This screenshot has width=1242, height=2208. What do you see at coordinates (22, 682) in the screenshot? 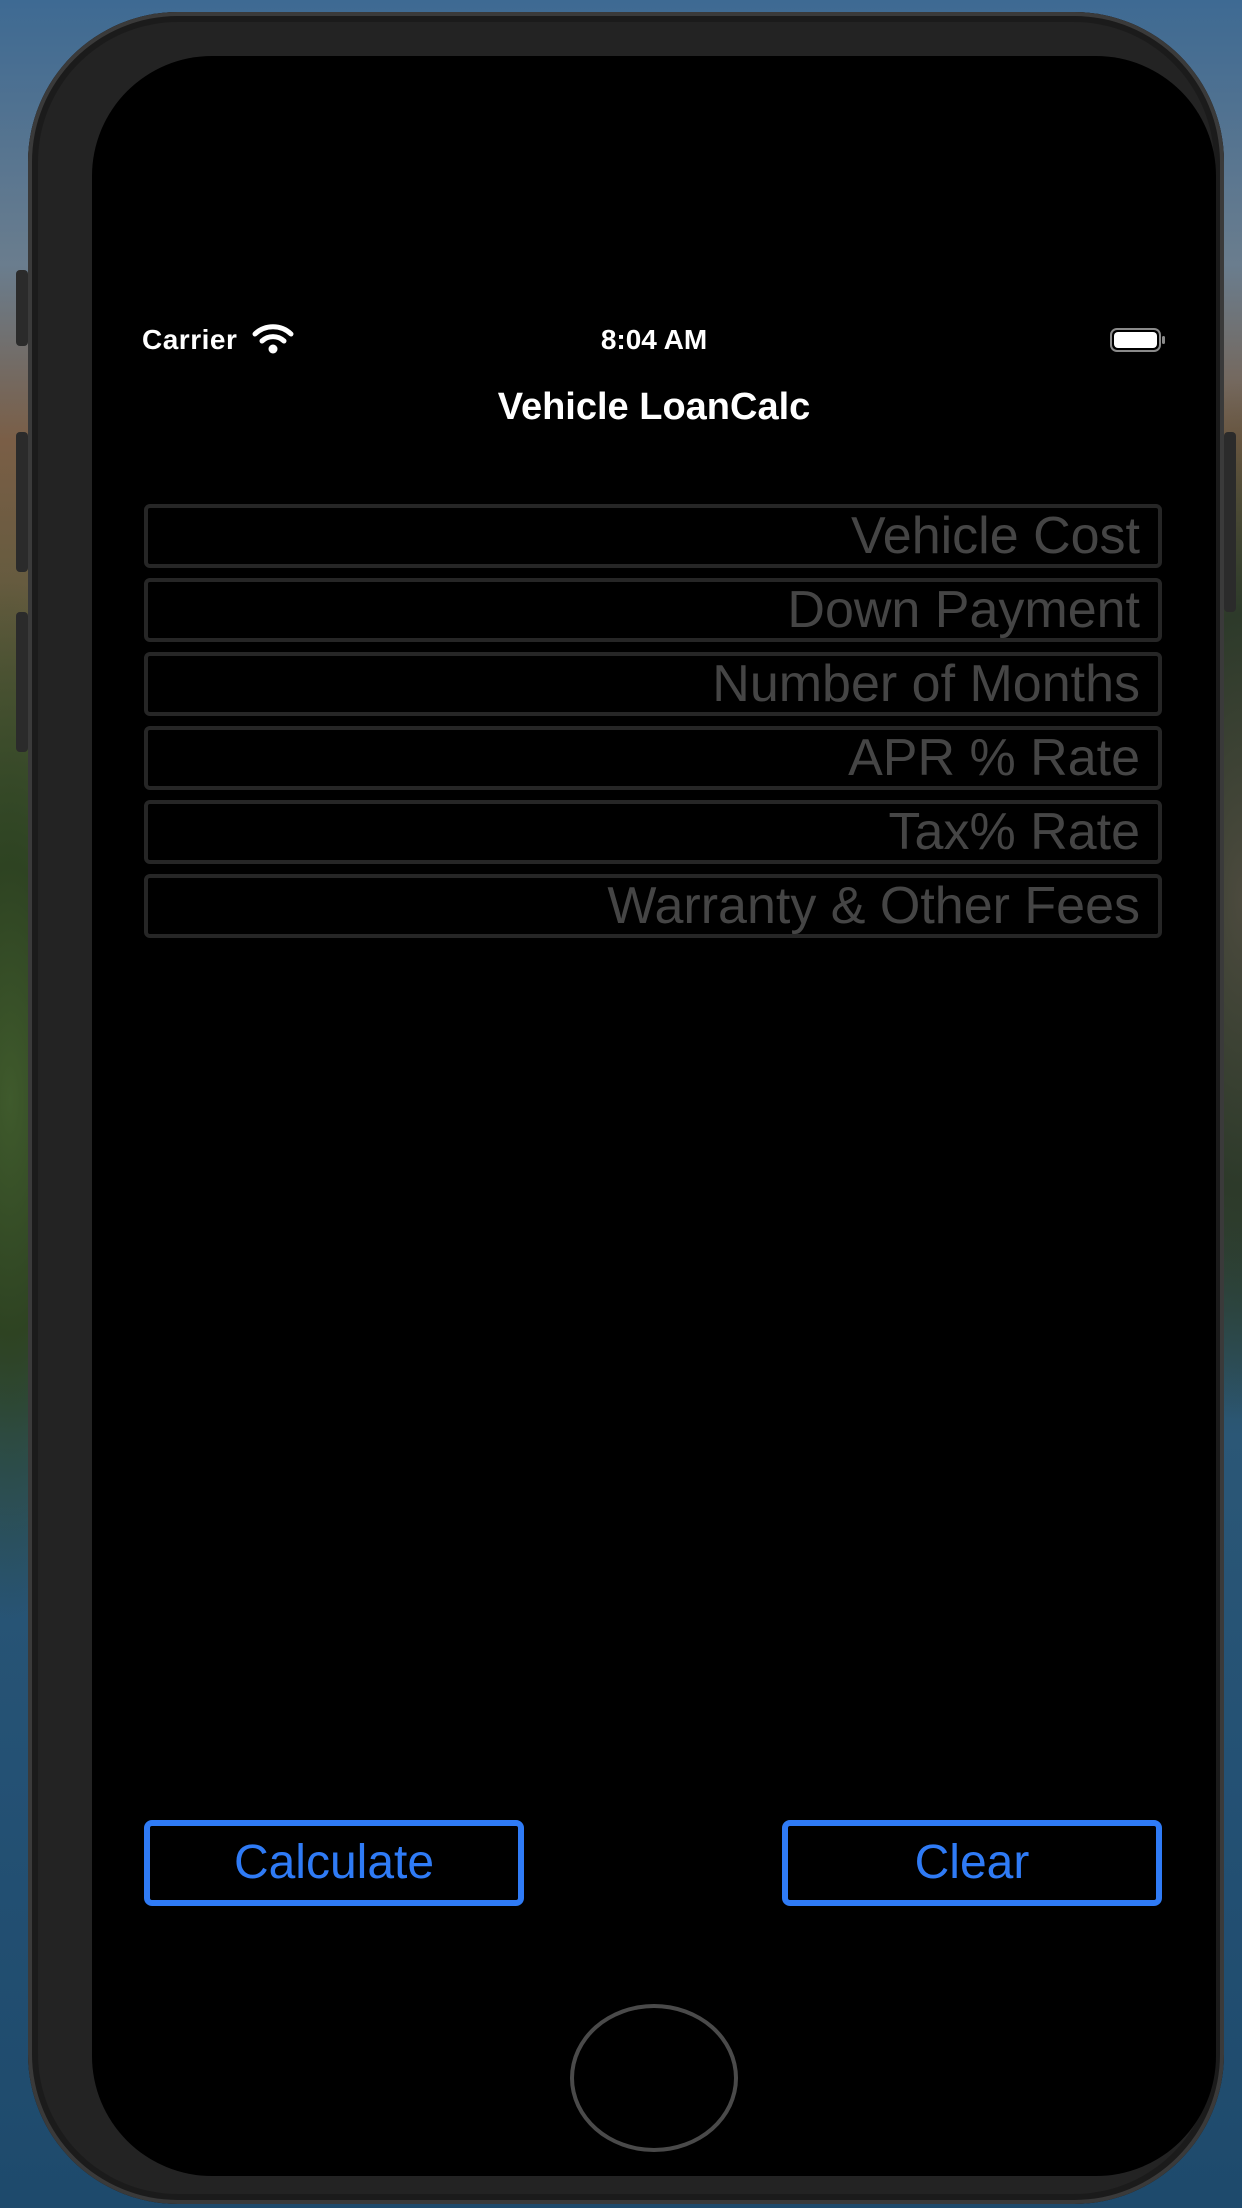
I see `volume-down-button` at bounding box center [22, 682].